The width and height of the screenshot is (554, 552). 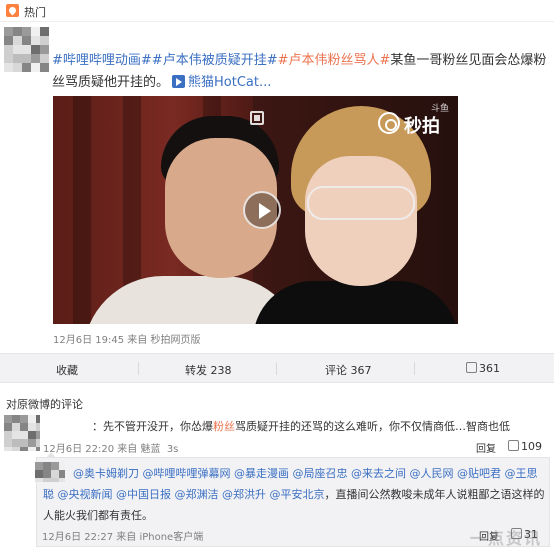 I want to click on comment-like-button: 109, so click(x=525, y=446).